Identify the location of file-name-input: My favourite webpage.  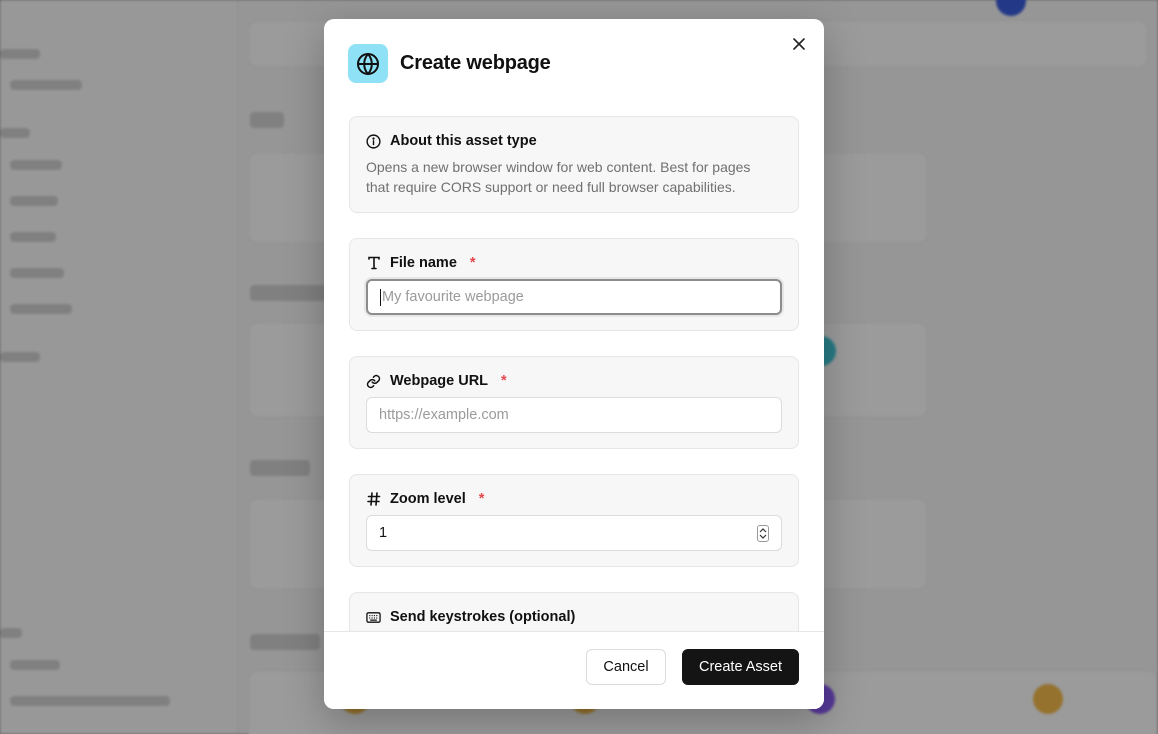
(574, 297).